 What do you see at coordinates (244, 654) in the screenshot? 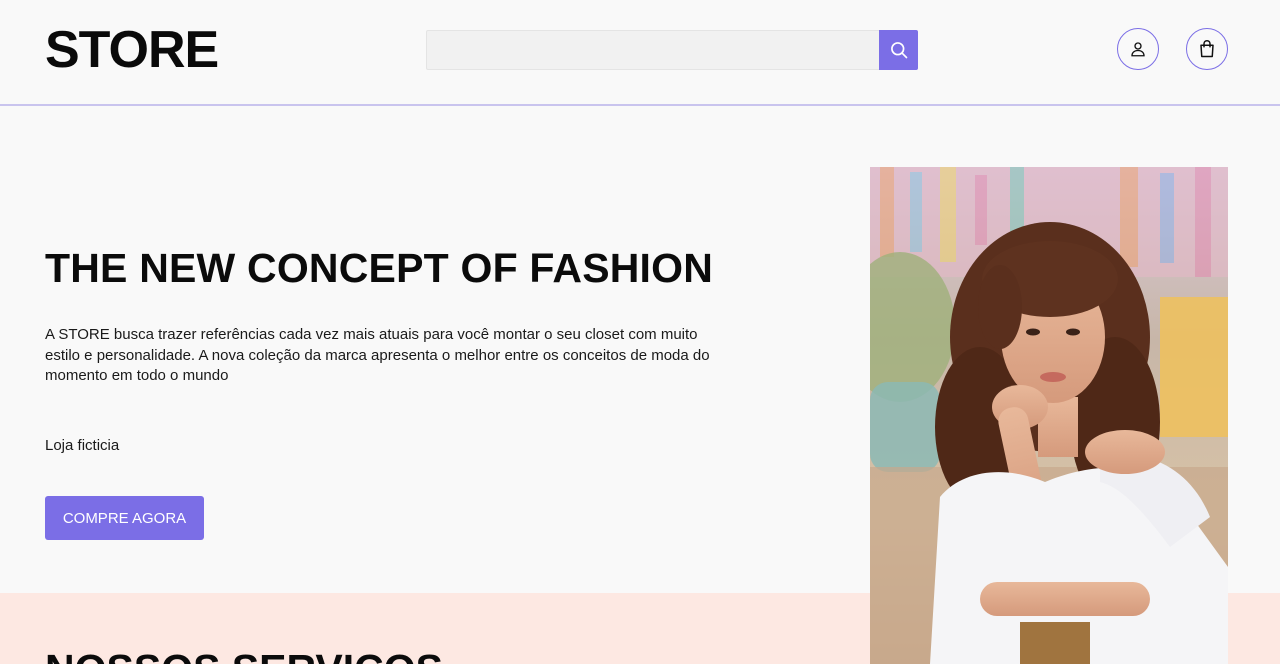
I see `services-title: NOSSOS SERVIÇOS` at bounding box center [244, 654].